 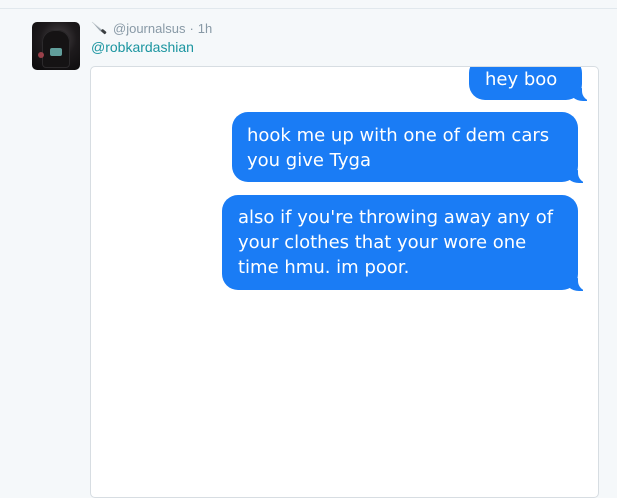 What do you see at coordinates (205, 28) in the screenshot?
I see `tweet-time: 1h` at bounding box center [205, 28].